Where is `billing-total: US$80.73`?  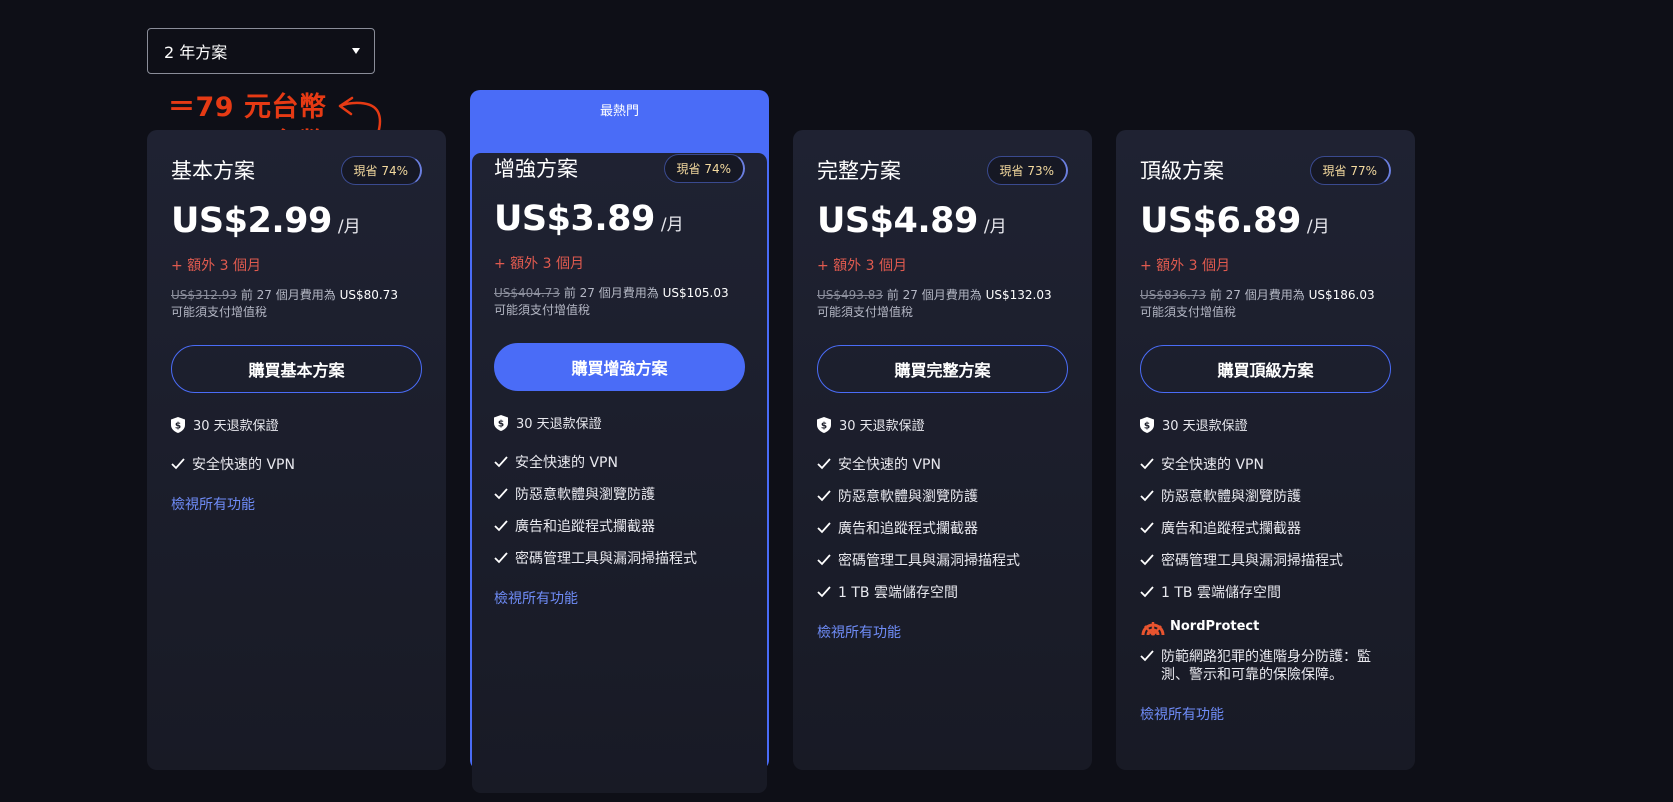
billing-total: US$80.73 is located at coordinates (368, 295).